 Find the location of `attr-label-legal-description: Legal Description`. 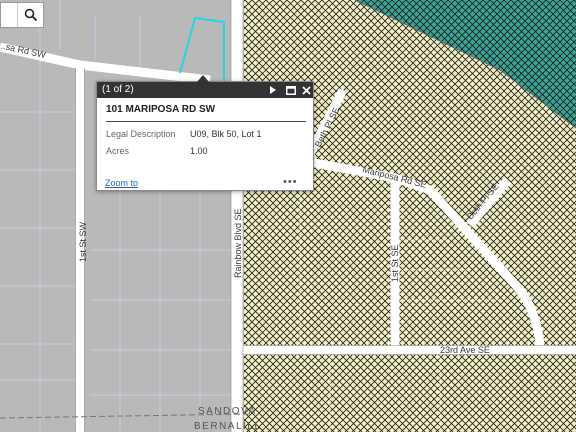

attr-label-legal-description: Legal Description is located at coordinates (141, 134).